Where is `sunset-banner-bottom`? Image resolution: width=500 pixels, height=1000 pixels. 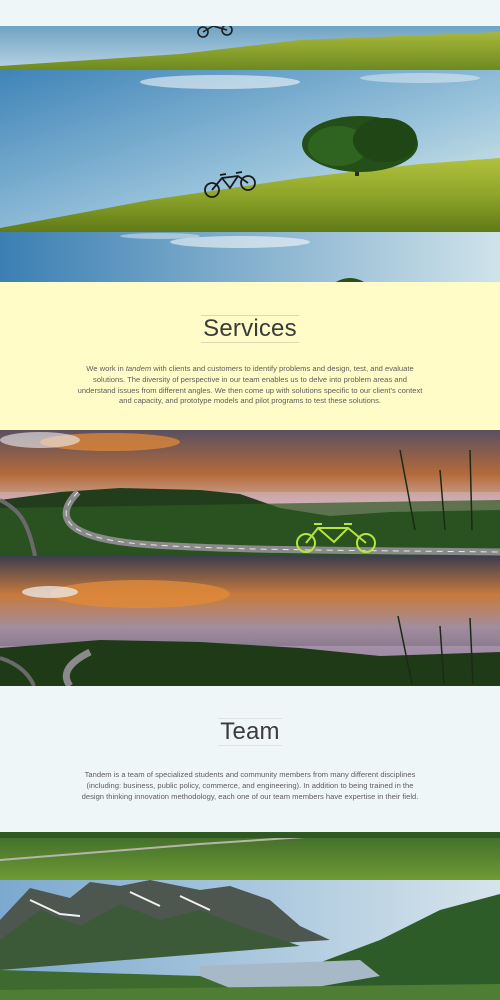
sunset-banner-bottom is located at coordinates (250, 621).